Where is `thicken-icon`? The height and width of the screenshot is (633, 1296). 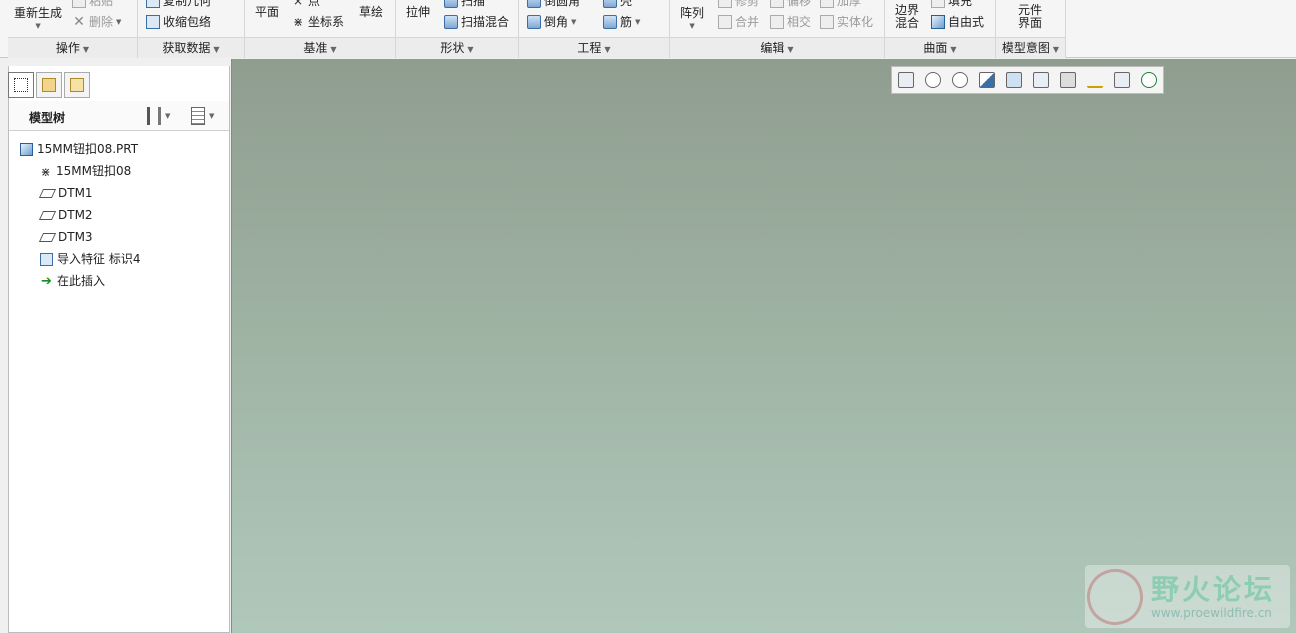
thicken-icon is located at coordinates (827, 4).